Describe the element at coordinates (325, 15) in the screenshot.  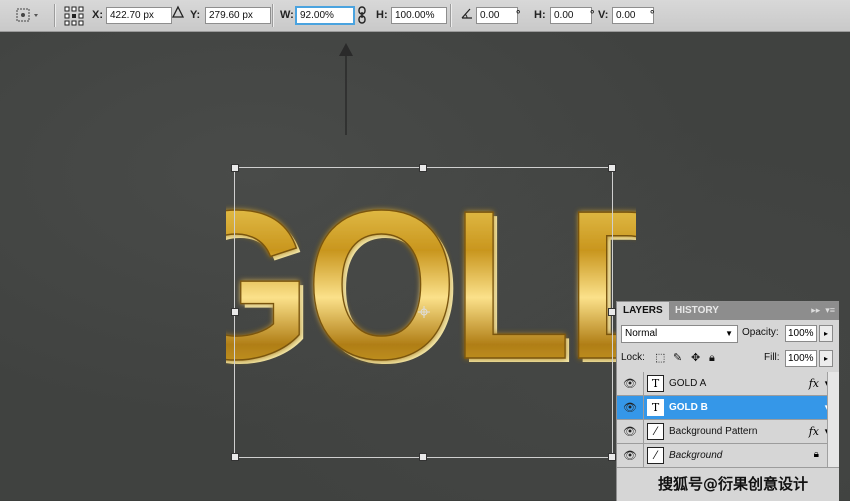
I see `width-field: 92.00%` at that location.